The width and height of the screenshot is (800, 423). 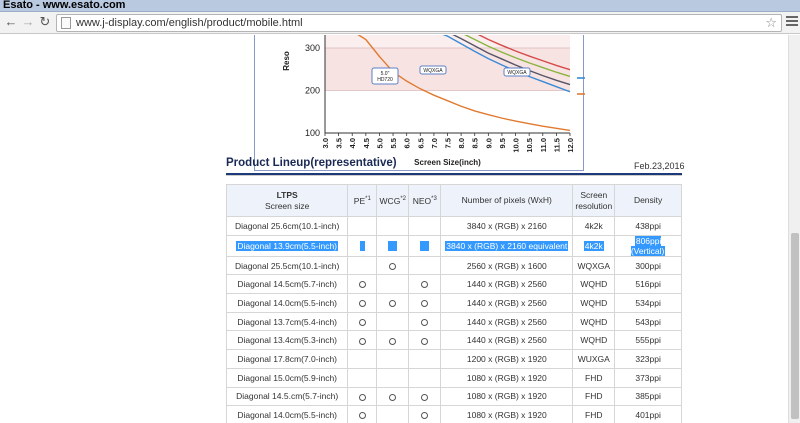 What do you see at coordinates (507, 245) in the screenshot?
I see `cell-pixels: 3840 x (RGB) x 2160 equivalent` at bounding box center [507, 245].